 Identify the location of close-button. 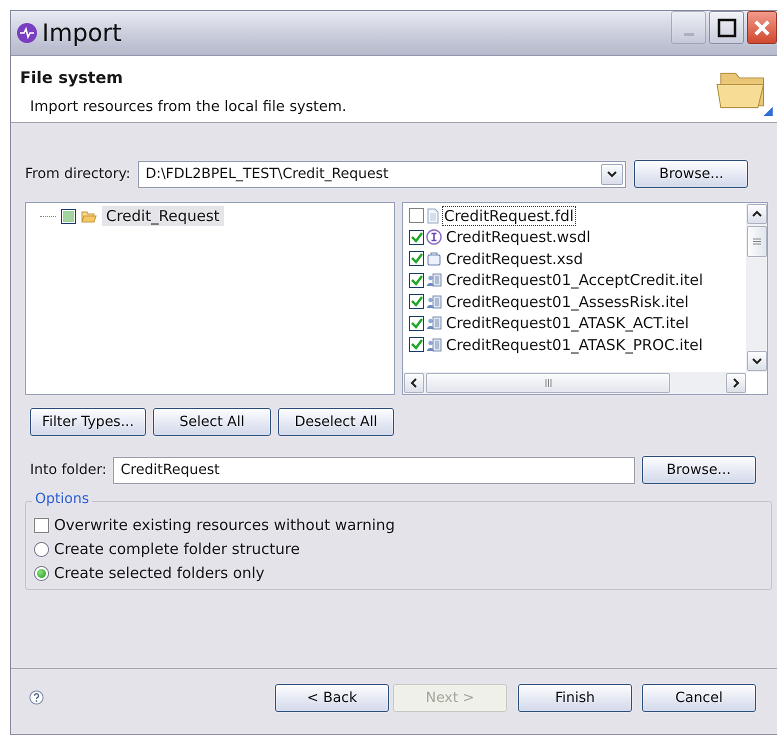
(762, 27).